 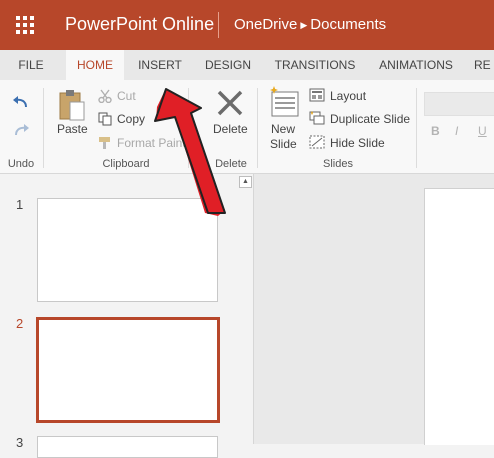 What do you see at coordinates (190, 152) in the screenshot?
I see `annotation-arrow` at bounding box center [190, 152].